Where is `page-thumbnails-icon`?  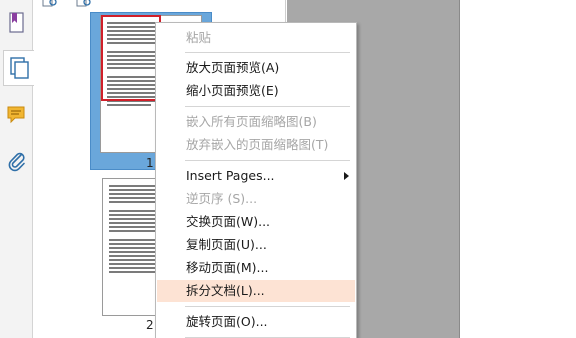 page-thumbnails-icon is located at coordinates (18, 68).